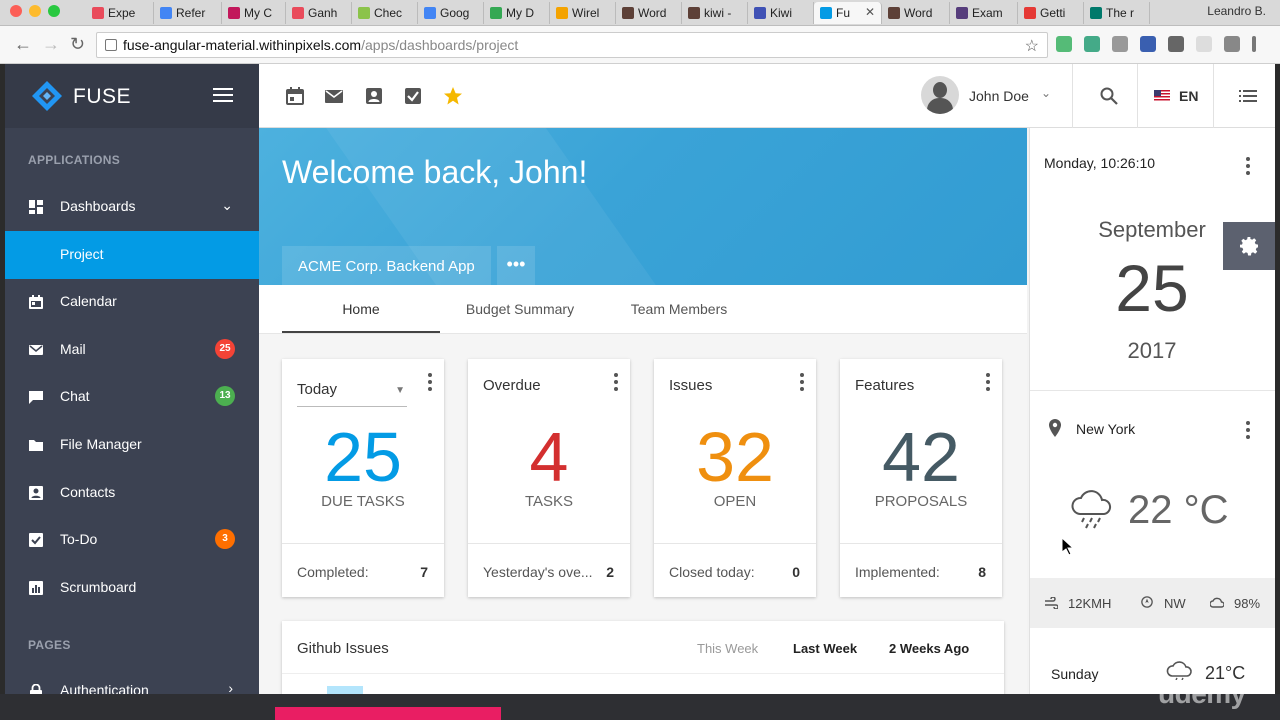  Describe the element at coordinates (1254, 44) in the screenshot. I see `browser-menu-icon` at that location.